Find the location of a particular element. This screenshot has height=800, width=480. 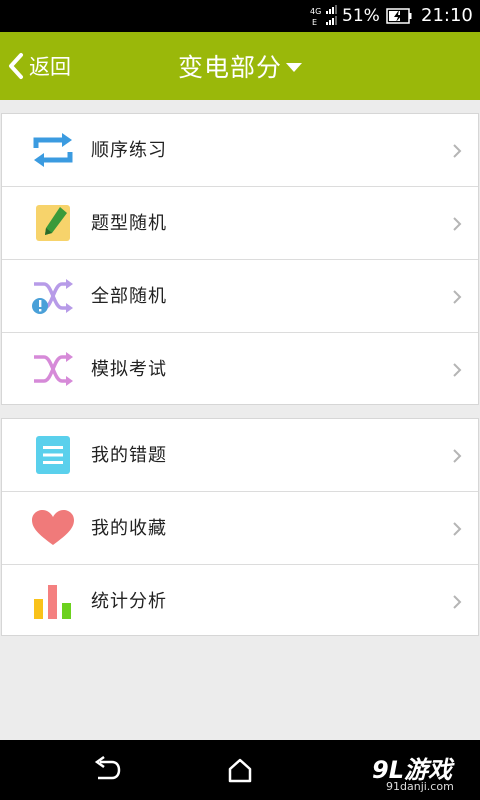

nav-back-icon is located at coordinates (107, 770).